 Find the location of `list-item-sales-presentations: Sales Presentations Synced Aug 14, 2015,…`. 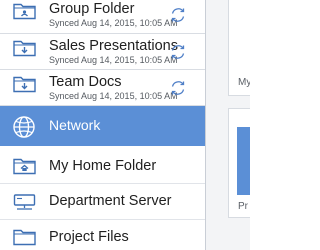

list-item-sales-presentations: Sales Presentations Synced Aug 14, 2015,… is located at coordinates (102, 52).